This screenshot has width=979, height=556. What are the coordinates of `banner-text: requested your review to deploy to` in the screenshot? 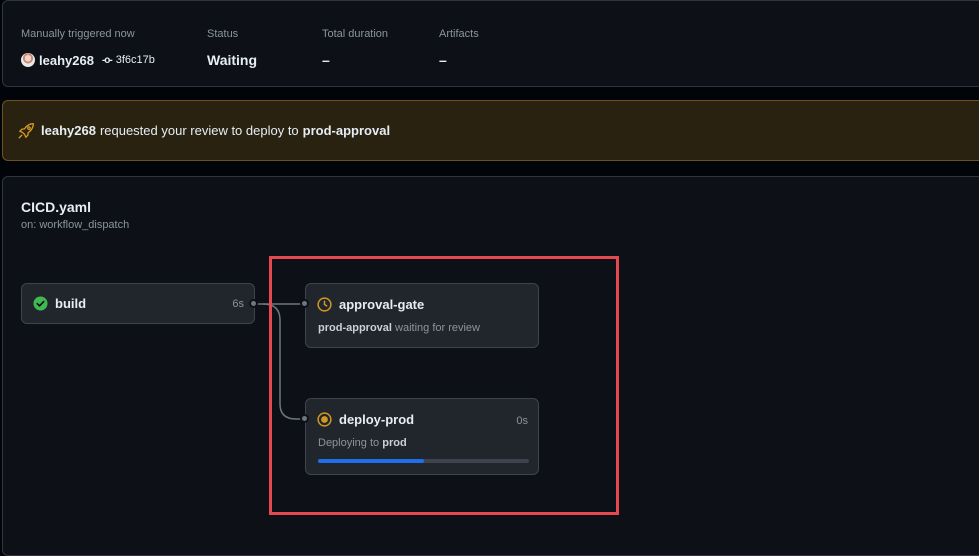 It's located at (199, 130).